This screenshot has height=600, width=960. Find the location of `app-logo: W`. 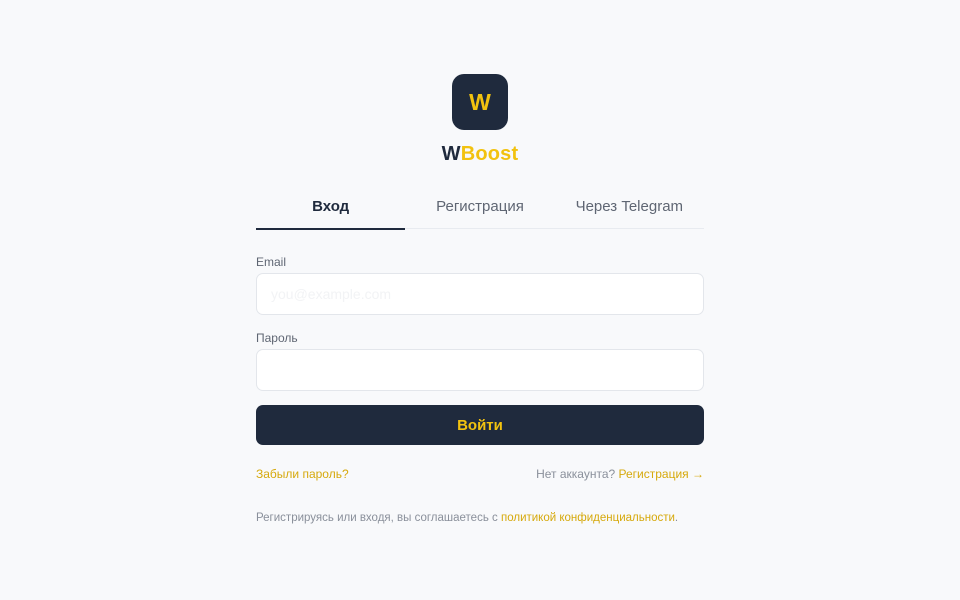

app-logo: W is located at coordinates (480, 102).